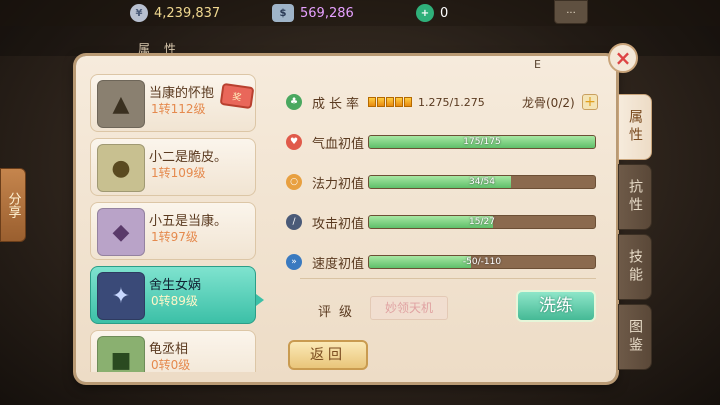 Image resolution: width=720 pixels, height=405 pixels. Describe the element at coordinates (121, 232) in the screenshot. I see `boar-icon: ◆` at that location.